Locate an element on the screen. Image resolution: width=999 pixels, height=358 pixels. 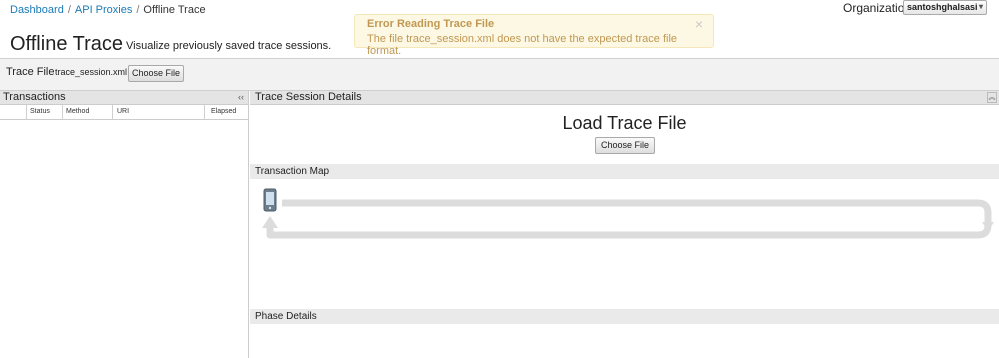
transactions-header: Transactions ‹‹ is located at coordinates (124, 98).